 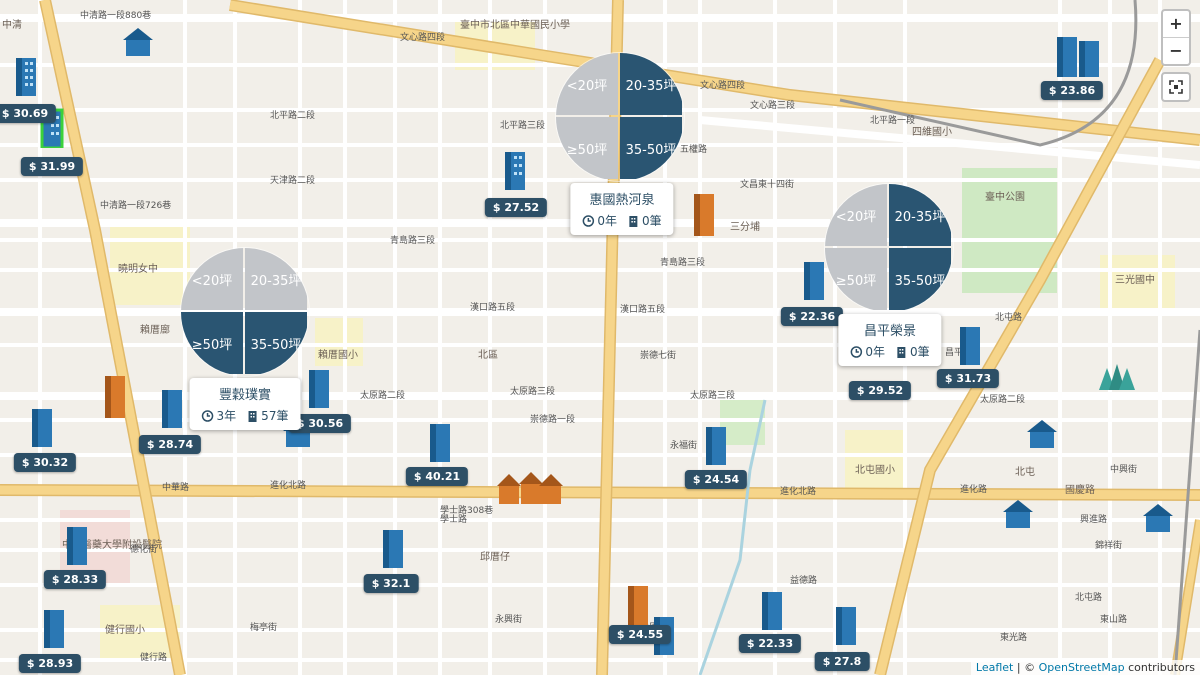 I want to click on building-icon, so click(x=633, y=221).